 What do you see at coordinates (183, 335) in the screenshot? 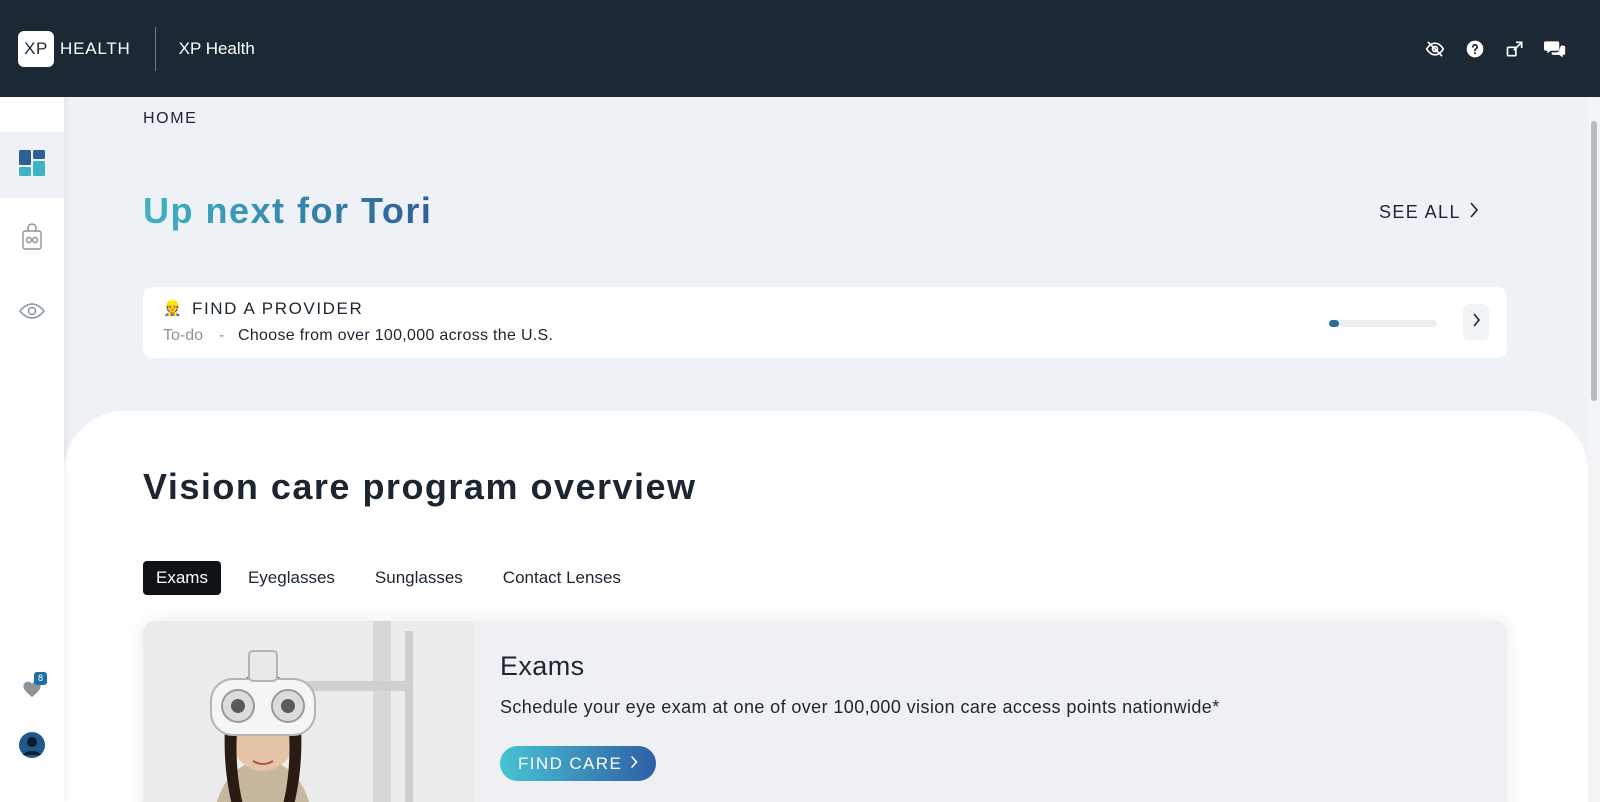
I see `todo-status: To-do` at bounding box center [183, 335].